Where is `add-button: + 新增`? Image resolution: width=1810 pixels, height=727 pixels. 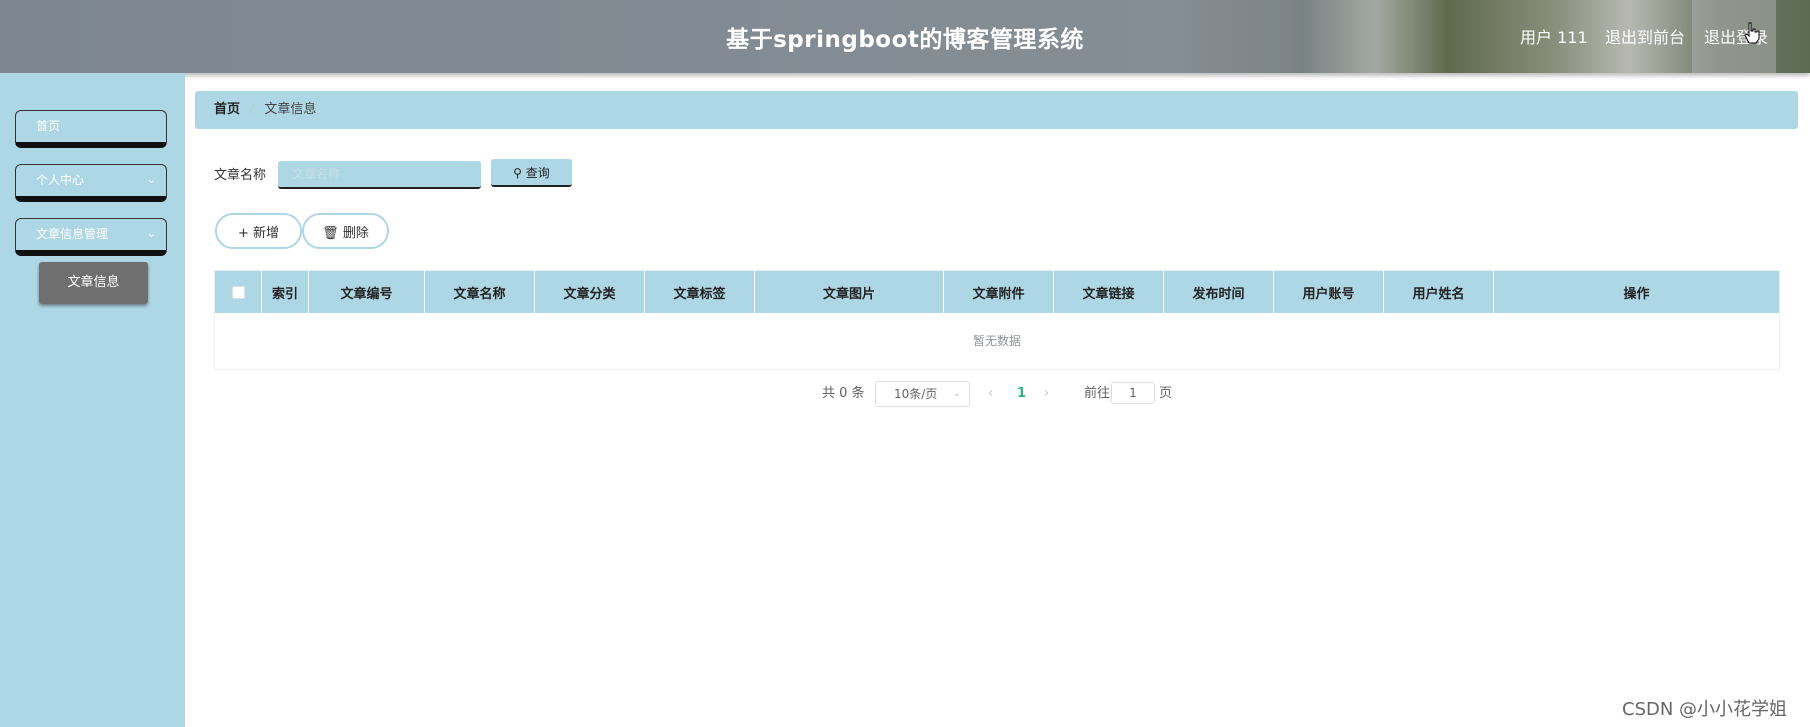
add-button: + 新增 is located at coordinates (258, 231).